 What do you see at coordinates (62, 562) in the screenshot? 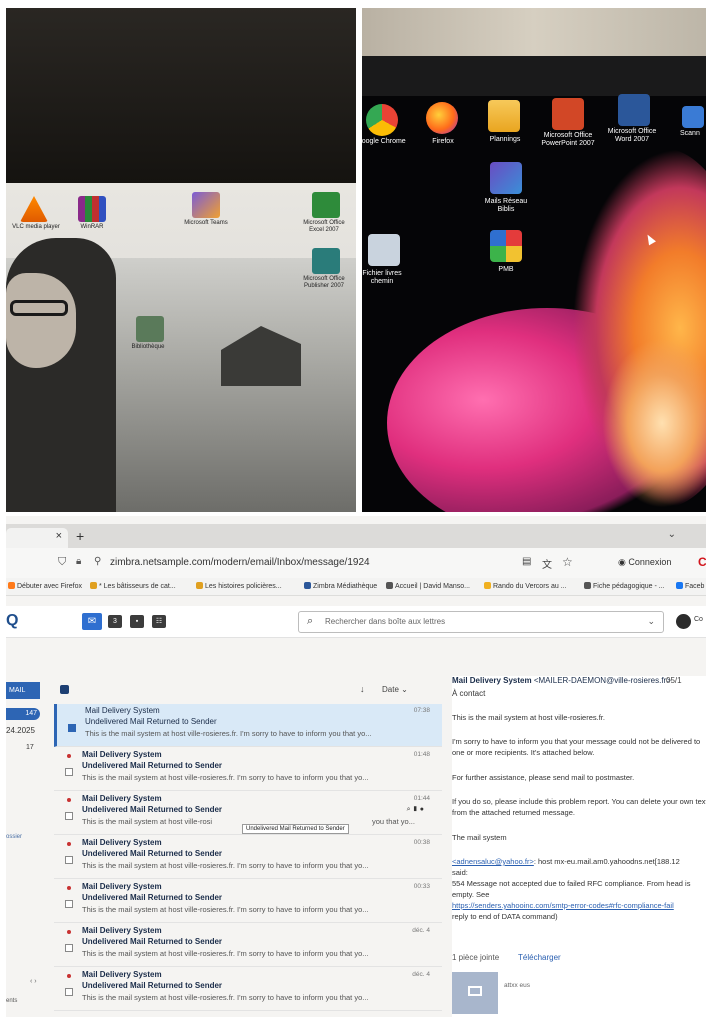
I see `shield-icon: ⛉` at bounding box center [62, 562].